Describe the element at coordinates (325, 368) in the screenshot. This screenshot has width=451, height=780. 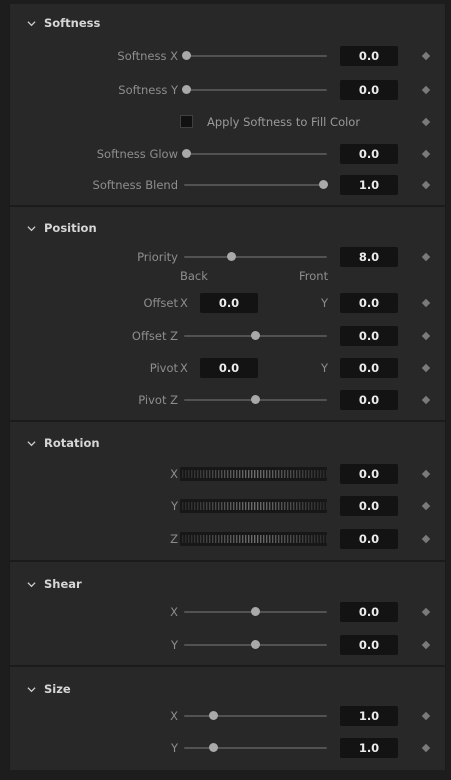
I see `pivot-y-axis-label: Y` at that location.